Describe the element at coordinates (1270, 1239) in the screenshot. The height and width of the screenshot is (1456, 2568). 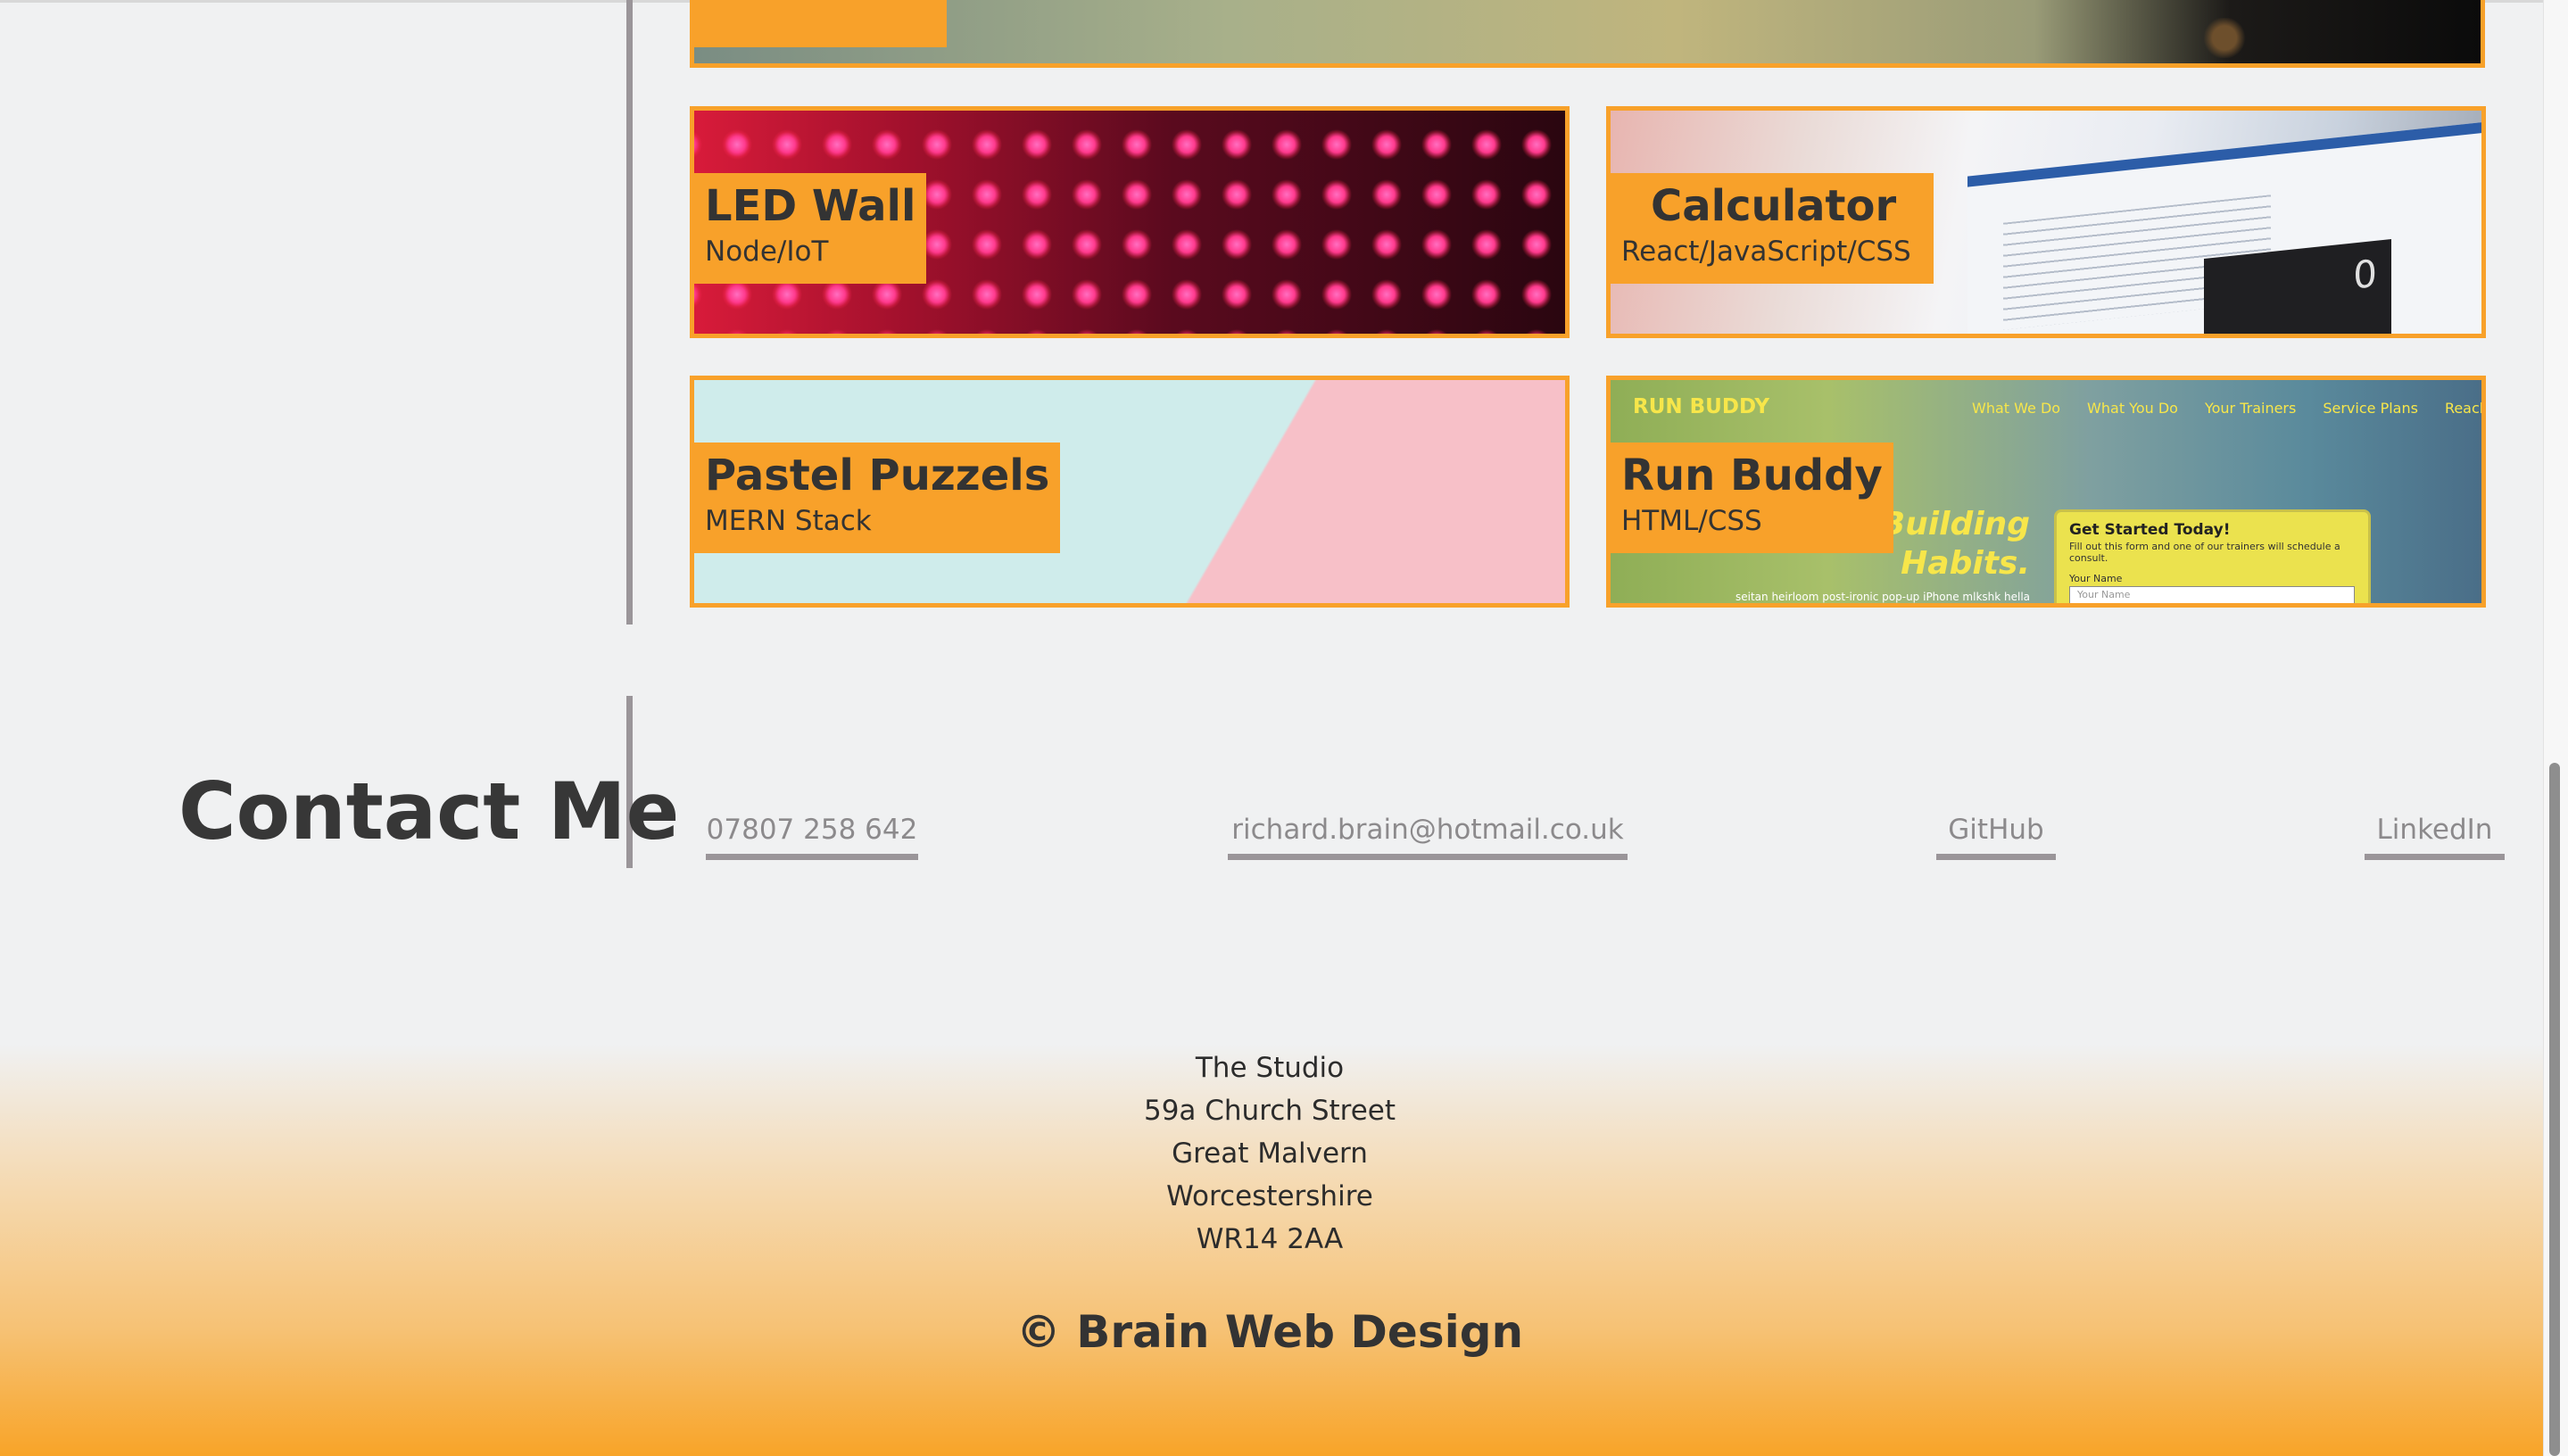
I see `address-line: WR14 2AA` at that location.